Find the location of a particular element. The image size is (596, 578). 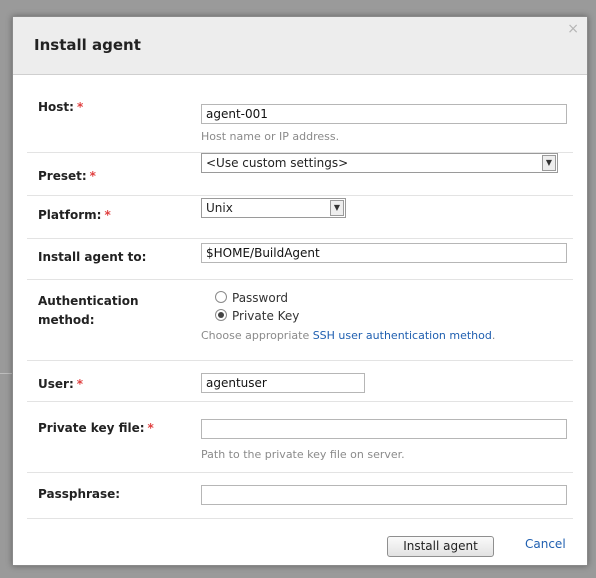

passphrase-input is located at coordinates (384, 495).